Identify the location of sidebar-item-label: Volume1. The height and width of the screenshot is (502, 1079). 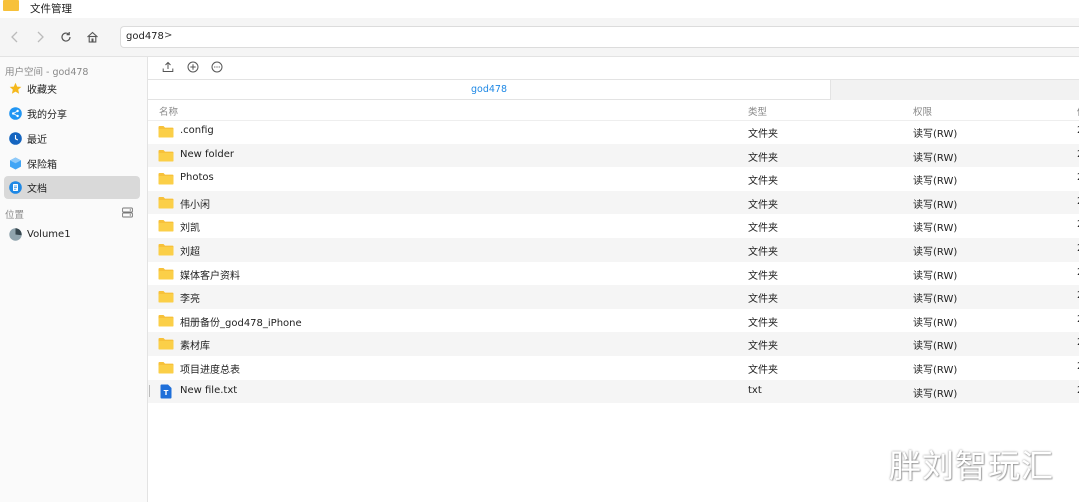
(49, 234).